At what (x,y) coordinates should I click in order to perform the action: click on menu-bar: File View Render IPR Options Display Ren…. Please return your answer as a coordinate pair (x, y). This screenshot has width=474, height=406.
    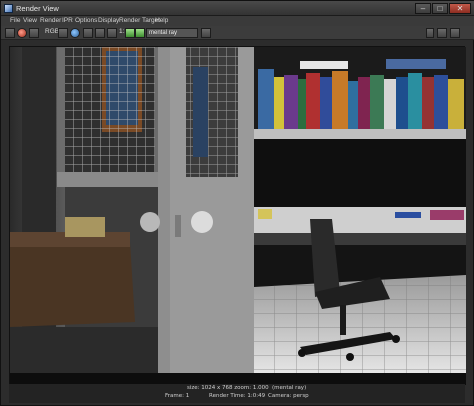
    Looking at the image, I should click on (237, 21).